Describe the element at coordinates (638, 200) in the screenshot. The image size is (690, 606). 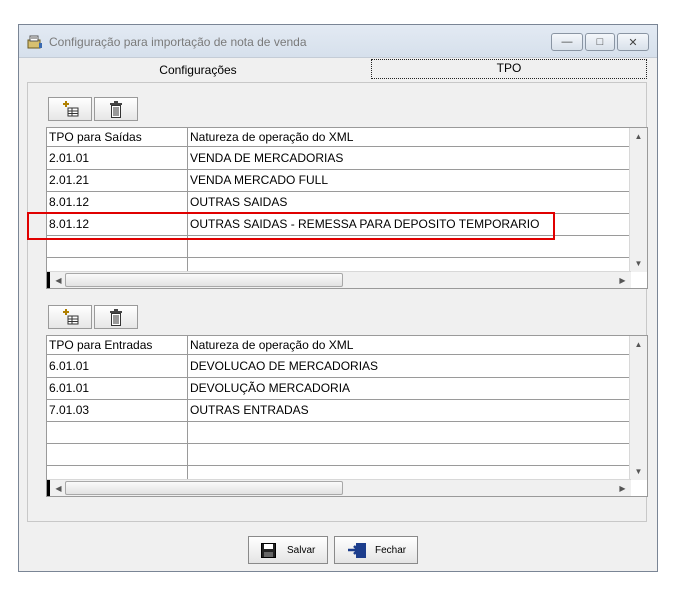
I see `saidas-vertical-scrollbar: ▲ ▼` at that location.